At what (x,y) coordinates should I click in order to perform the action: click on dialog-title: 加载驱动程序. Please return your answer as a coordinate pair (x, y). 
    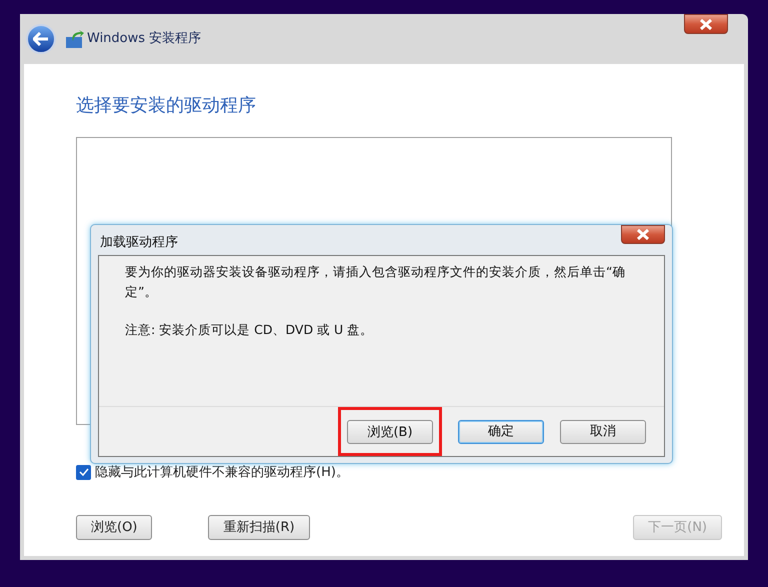
    Looking at the image, I should click on (138, 243).